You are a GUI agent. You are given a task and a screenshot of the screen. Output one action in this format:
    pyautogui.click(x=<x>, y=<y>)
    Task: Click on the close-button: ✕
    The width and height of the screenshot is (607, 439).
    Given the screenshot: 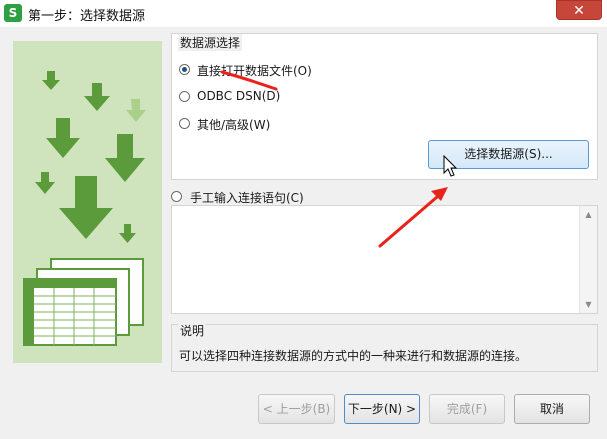 What is the action you would take?
    pyautogui.click(x=579, y=10)
    